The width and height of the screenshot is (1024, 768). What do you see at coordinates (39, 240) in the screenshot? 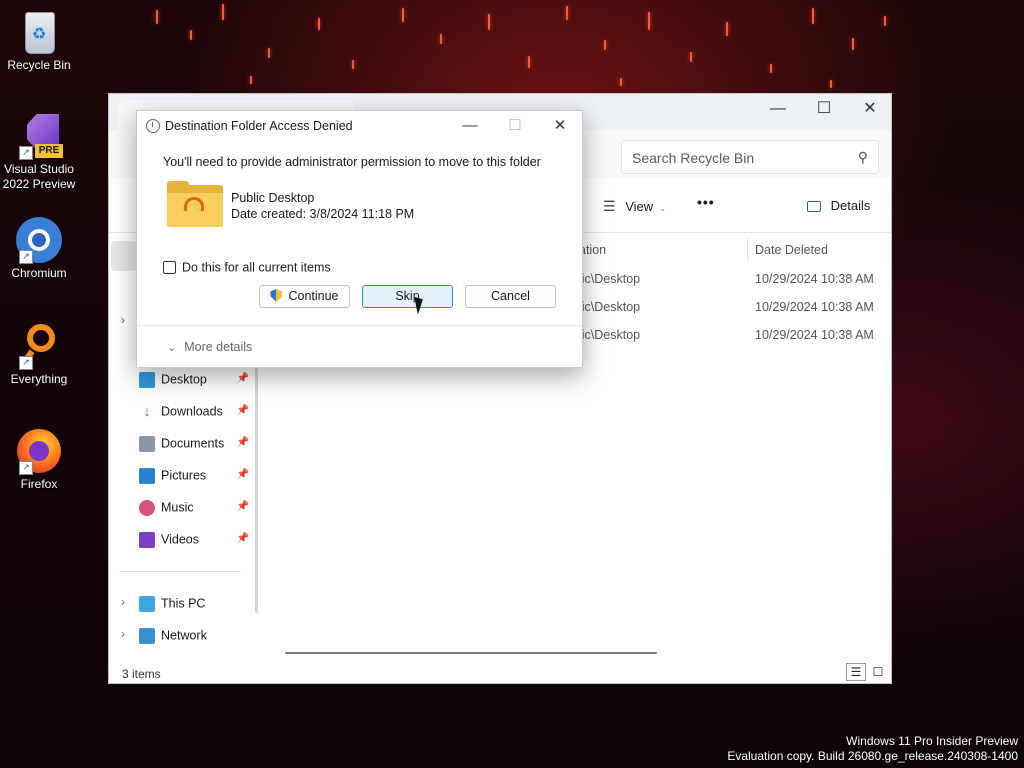
I see `chromium-icon: ↗` at bounding box center [39, 240].